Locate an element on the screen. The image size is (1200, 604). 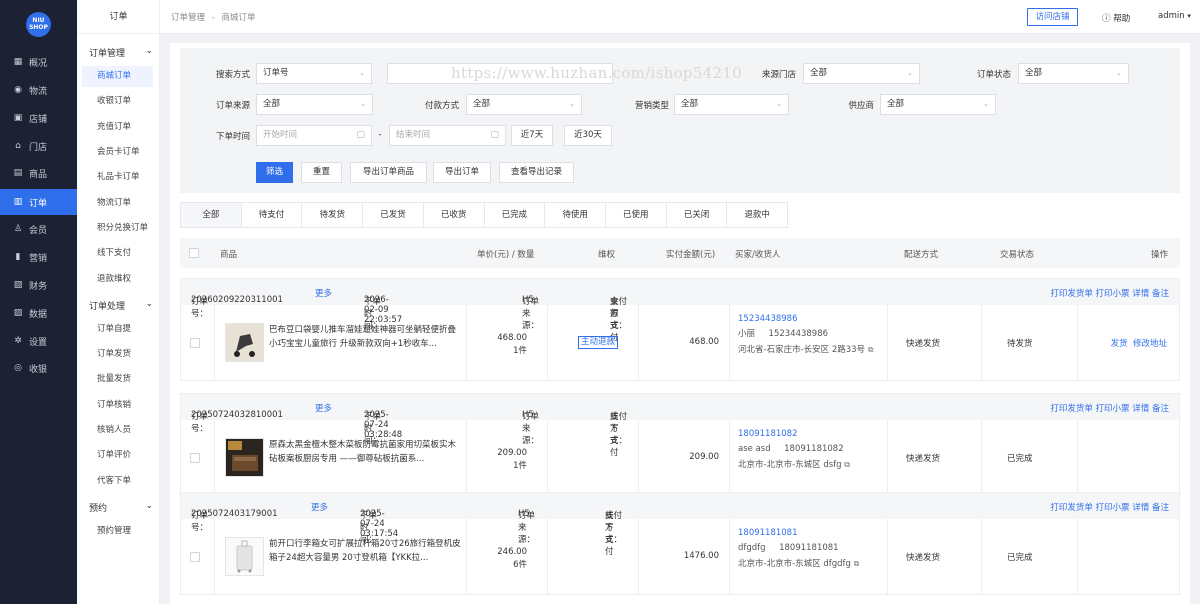
tab-completed: 已完成 is located at coordinates (515, 215).